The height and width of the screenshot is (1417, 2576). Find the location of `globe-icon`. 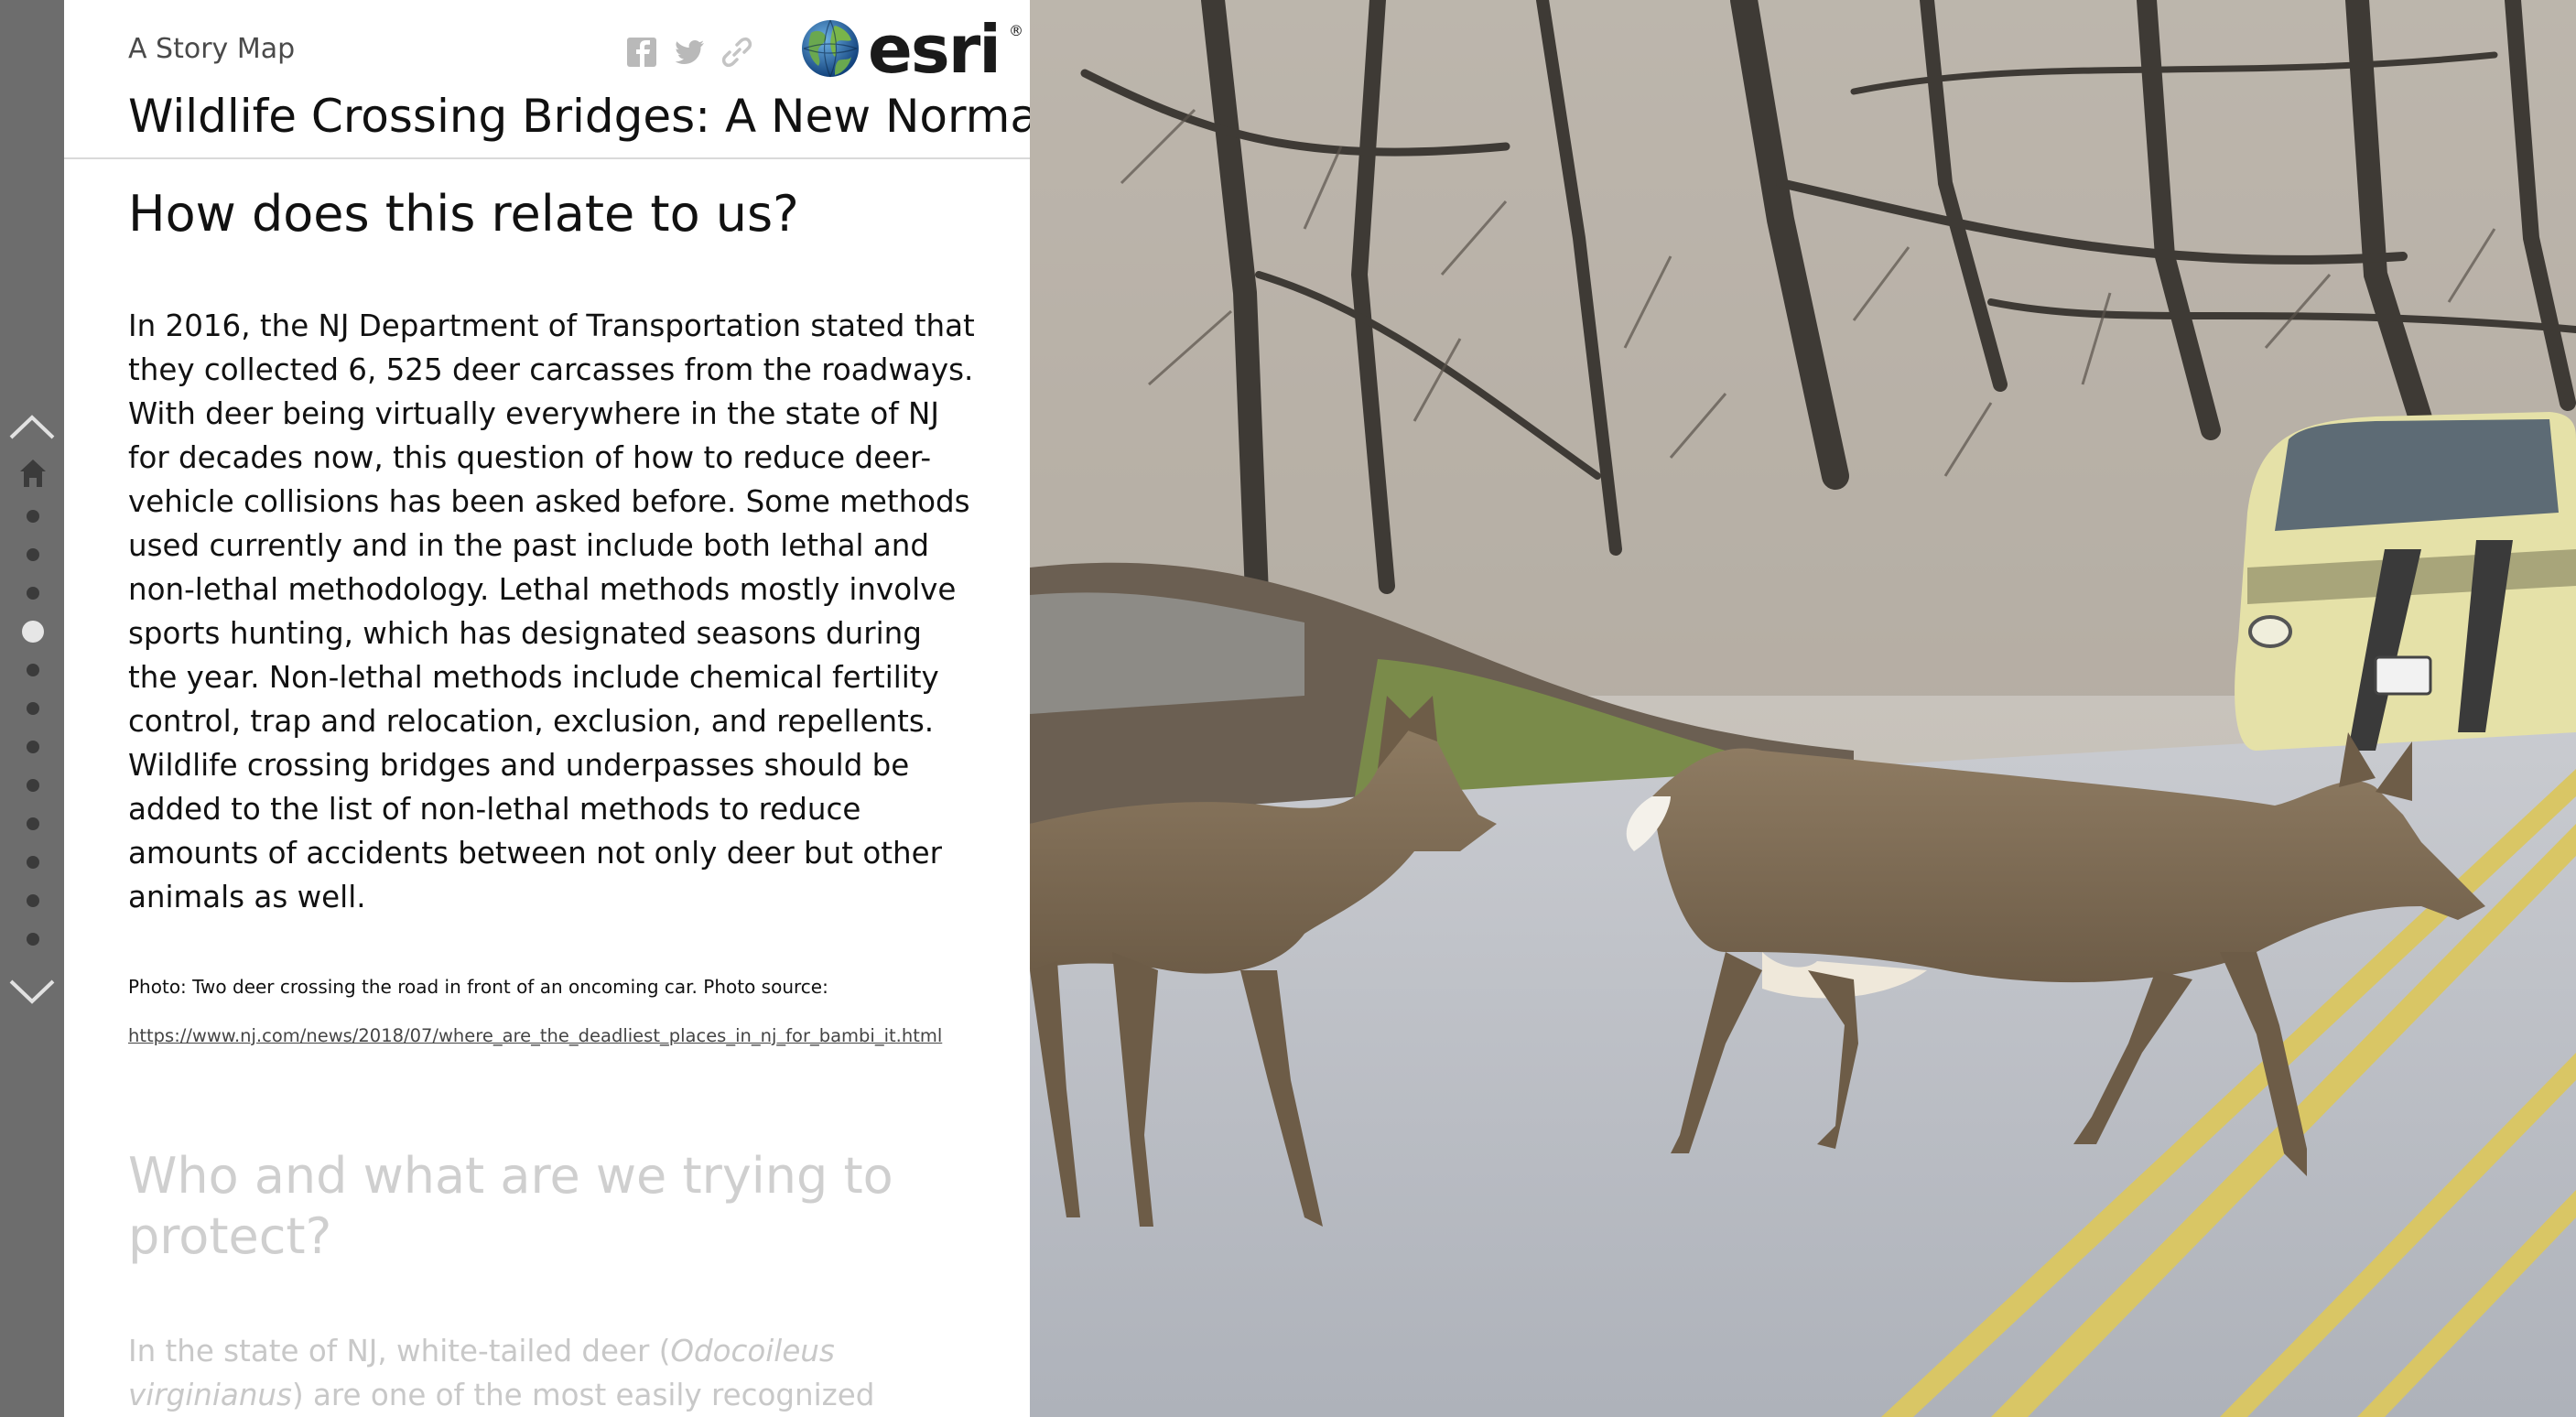

globe-icon is located at coordinates (831, 48).